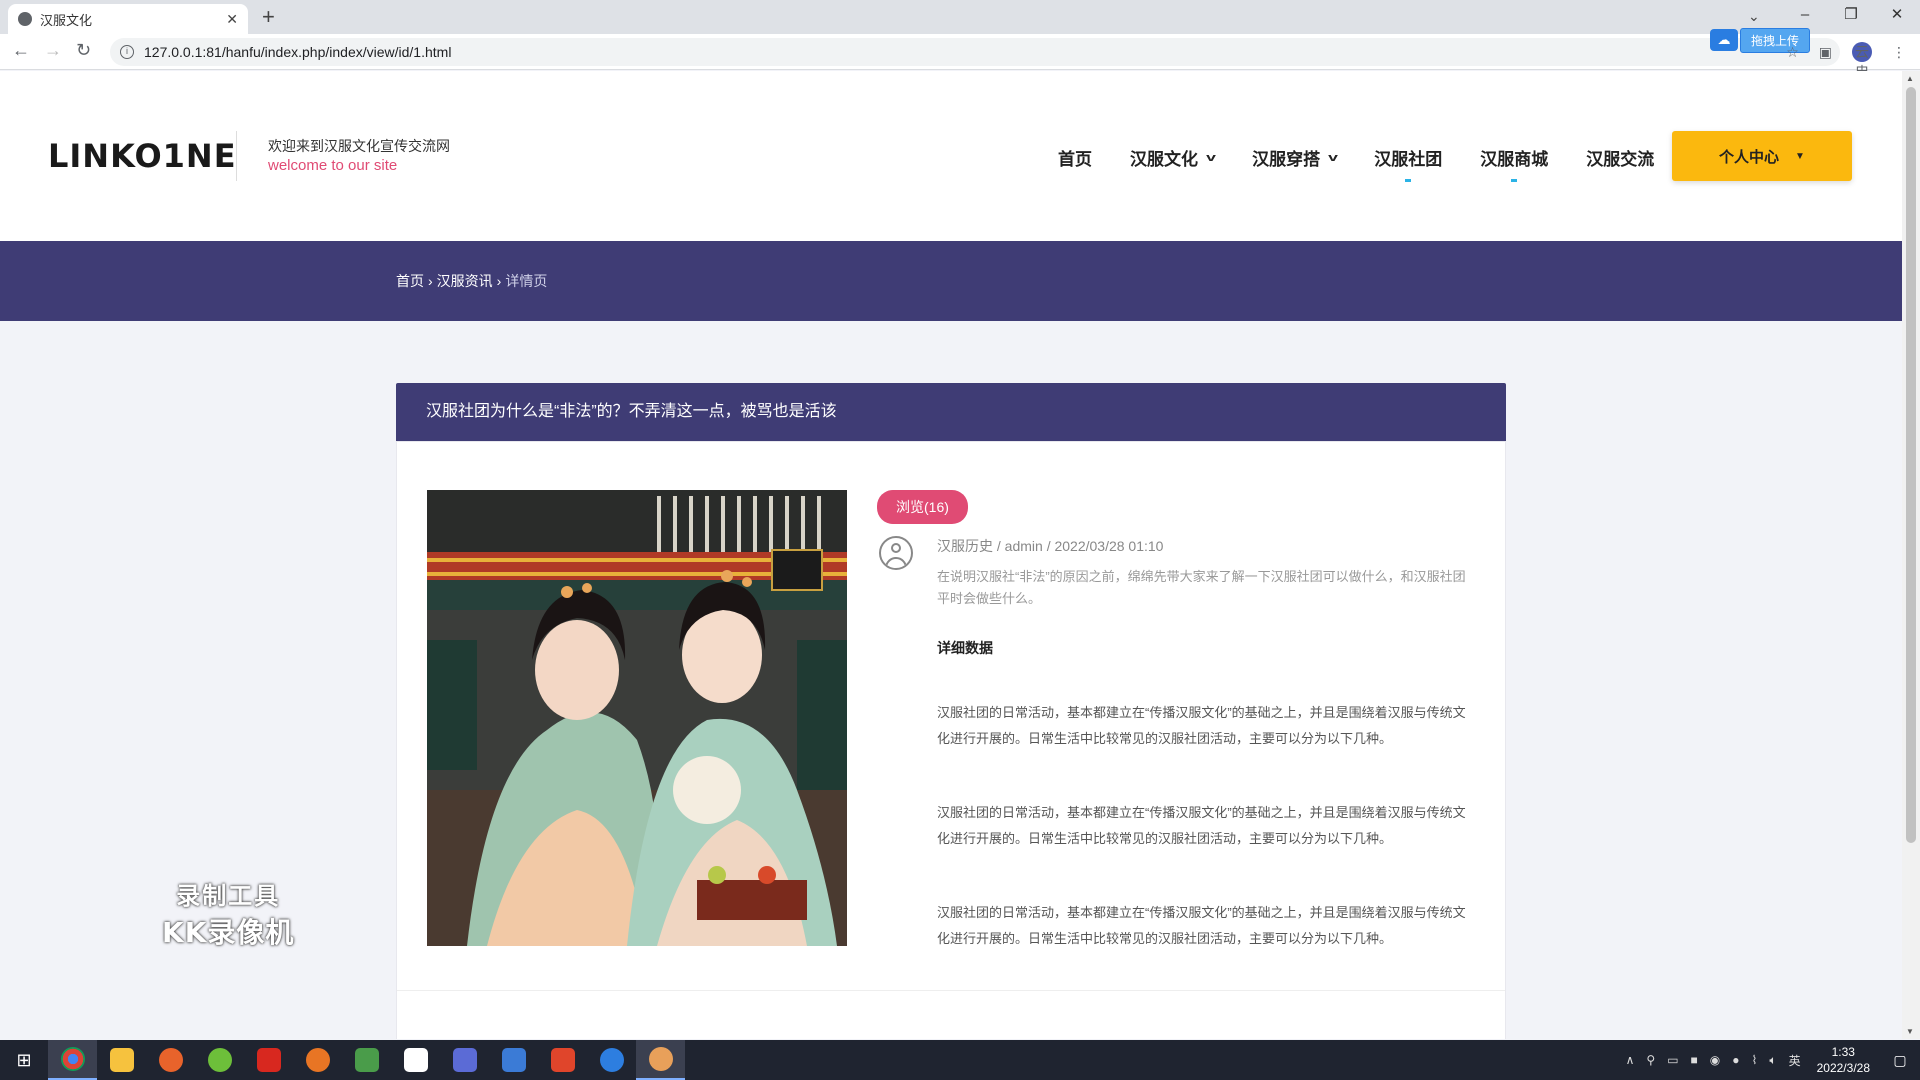 Image resolution: width=1920 pixels, height=1080 pixels. Describe the element at coordinates (922, 507) in the screenshot. I see `views-badge: 浏览(16)` at that location.